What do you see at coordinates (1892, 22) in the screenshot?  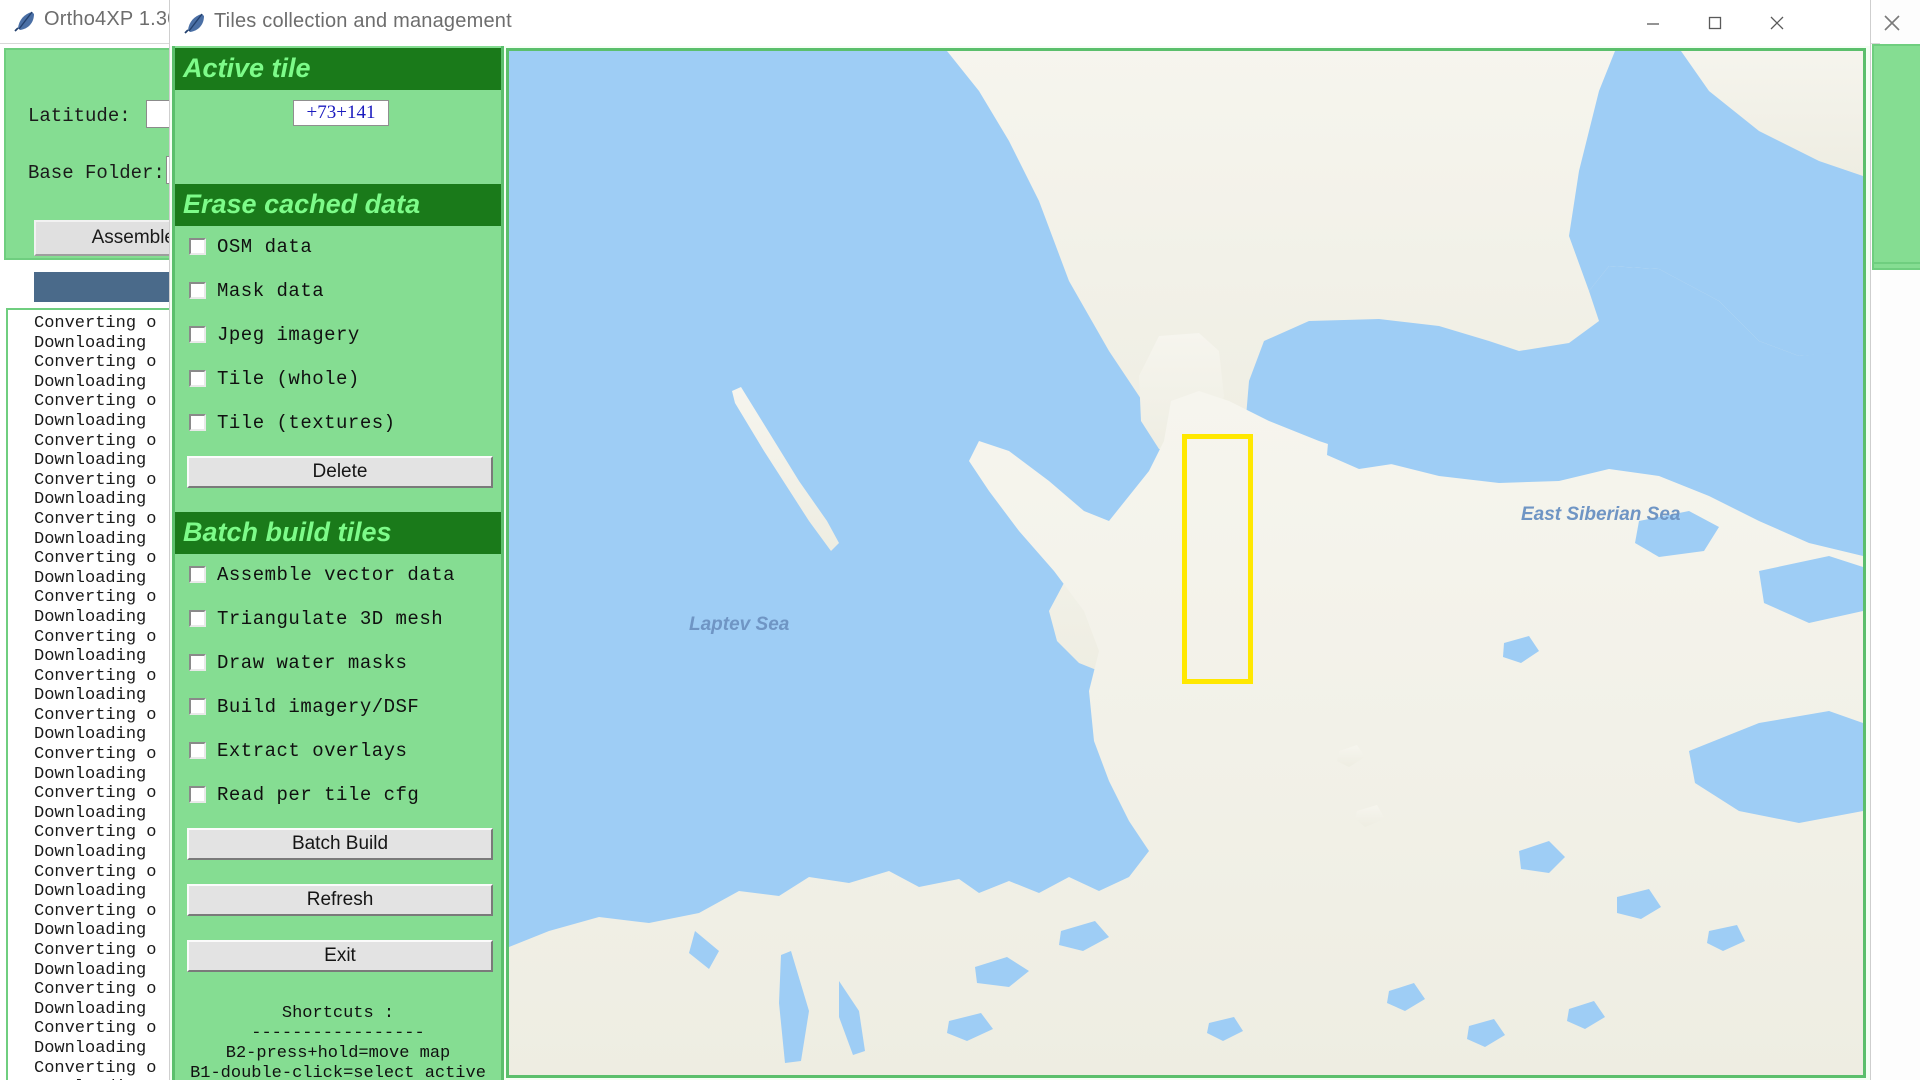 I see `main-window-close-button` at bounding box center [1892, 22].